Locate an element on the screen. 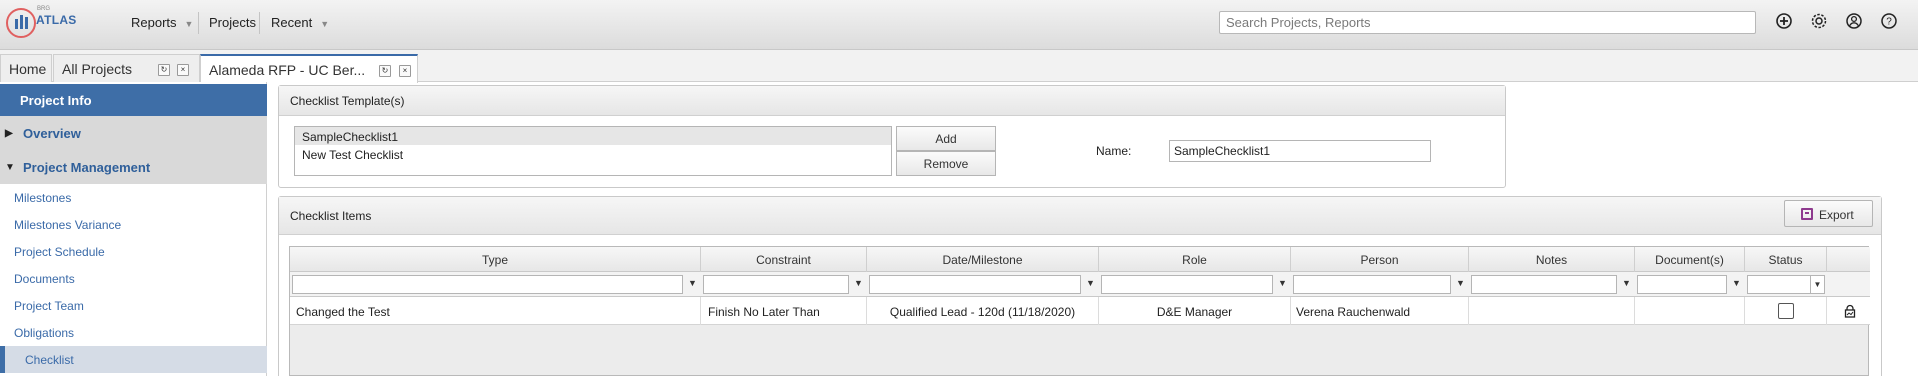 The height and width of the screenshot is (376, 1918). cell-notes is located at coordinates (1552, 311).